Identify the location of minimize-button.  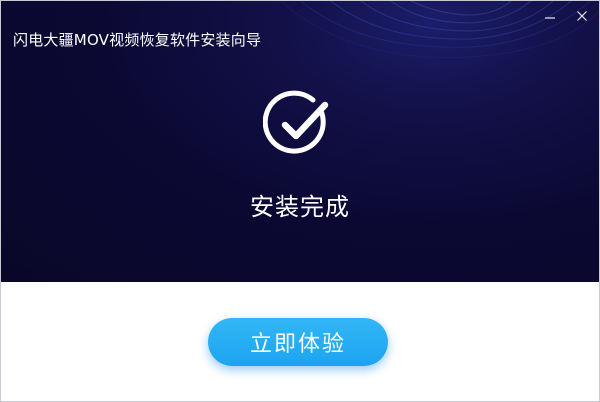
(550, 16).